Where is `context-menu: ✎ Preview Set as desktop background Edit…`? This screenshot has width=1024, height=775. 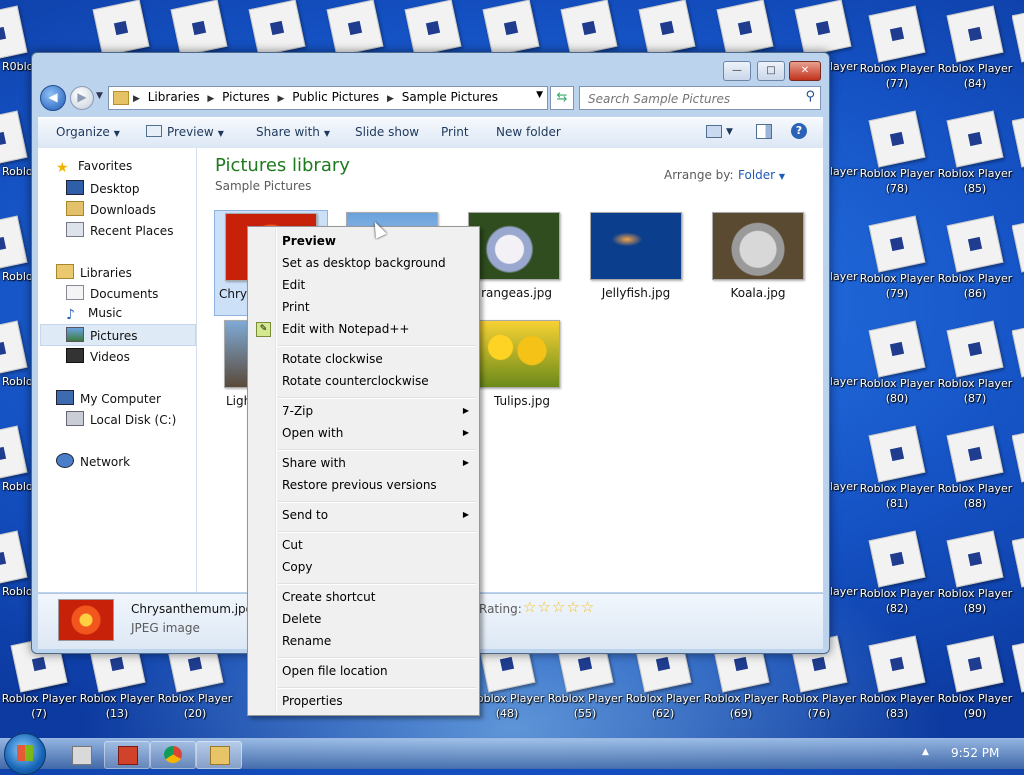
context-menu: ✎ Preview Set as desktop background Edit… is located at coordinates (363, 471).